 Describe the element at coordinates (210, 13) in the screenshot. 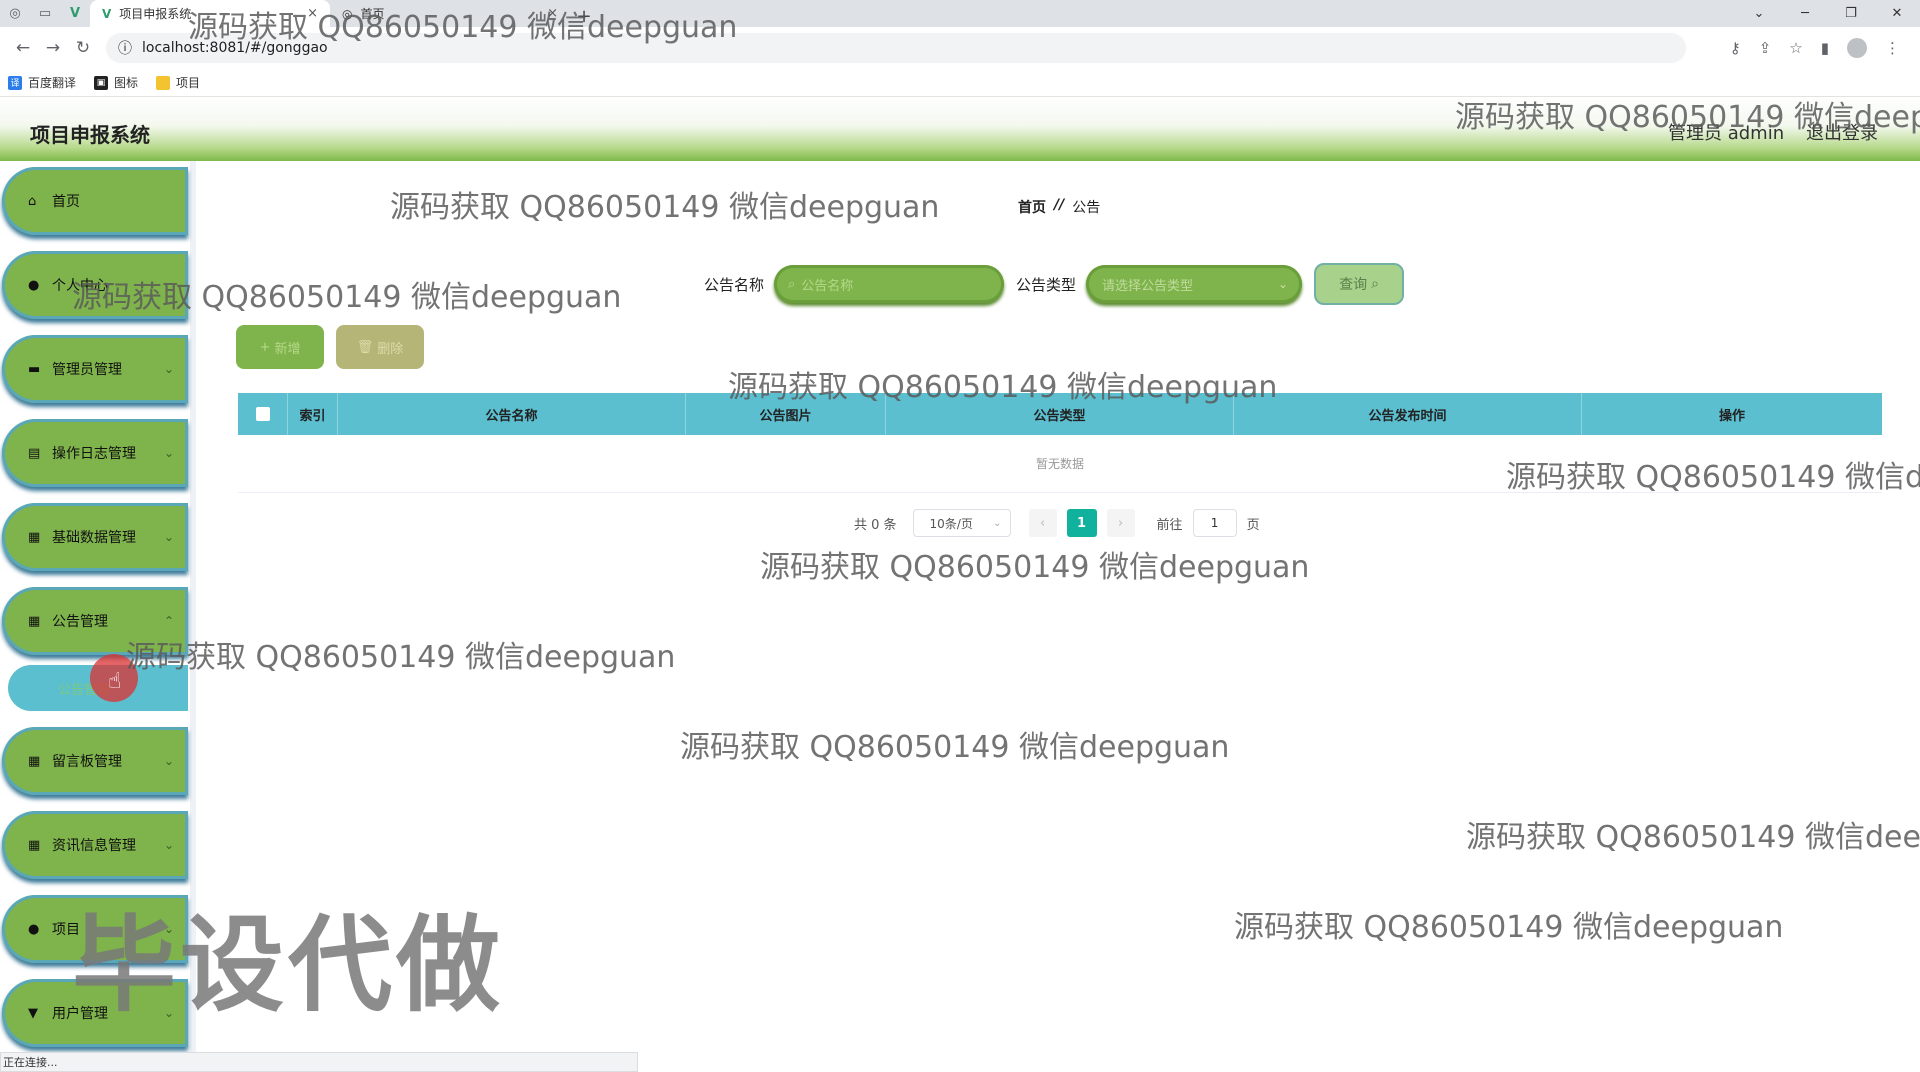

I see `tab-project-system: V 项目申报系统 ×` at that location.